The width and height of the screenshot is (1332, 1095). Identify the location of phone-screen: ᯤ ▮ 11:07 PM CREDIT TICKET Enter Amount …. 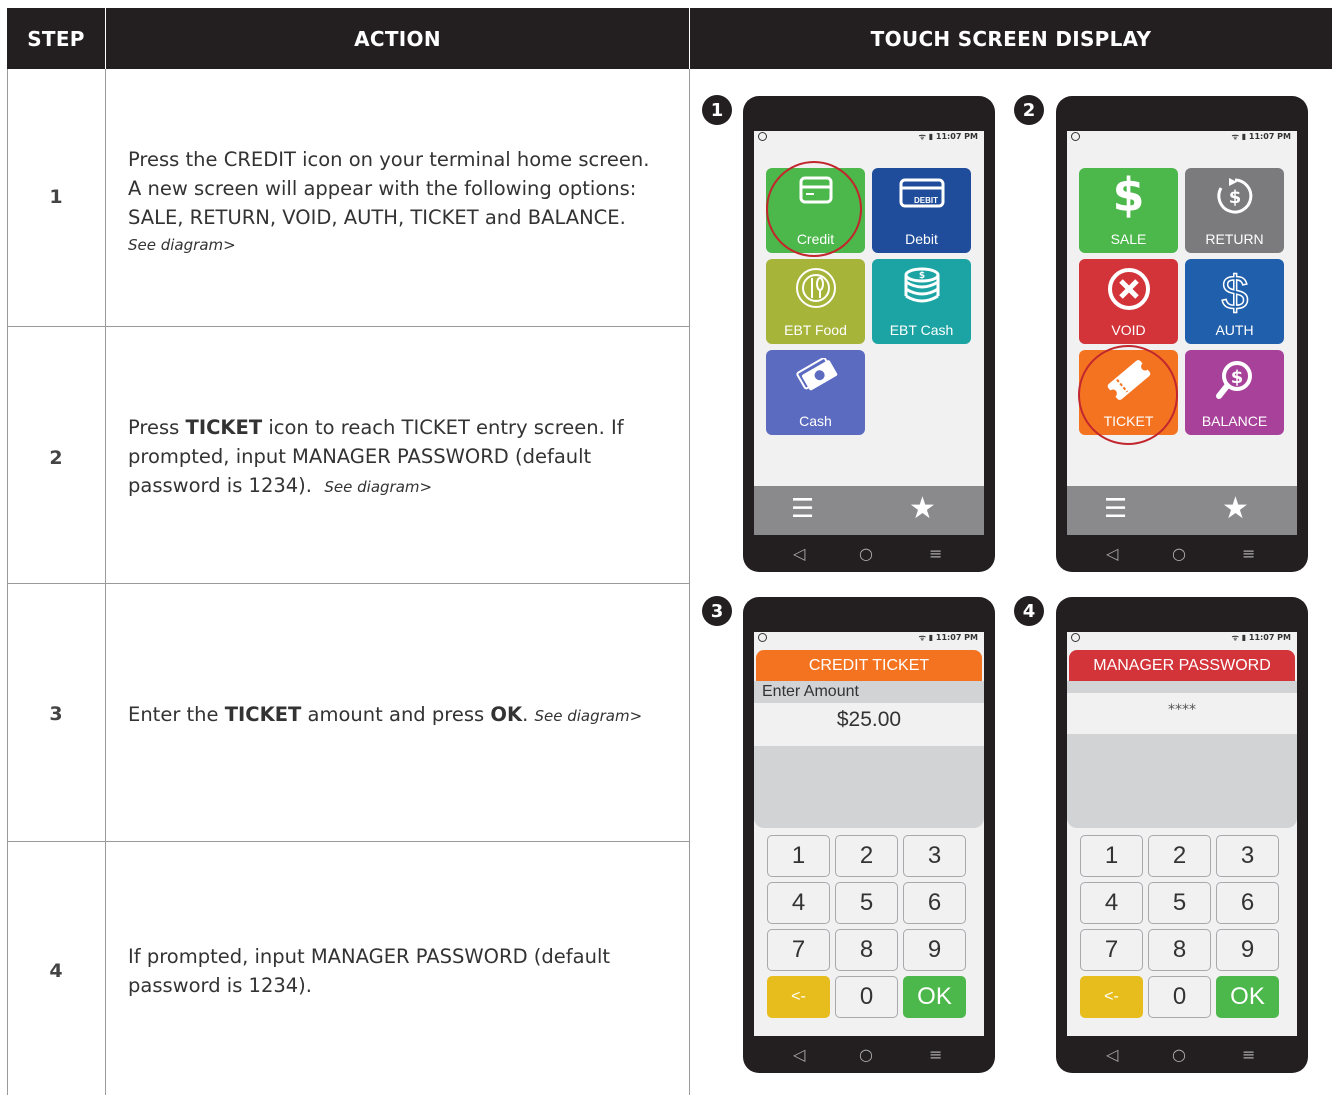
(869, 834).